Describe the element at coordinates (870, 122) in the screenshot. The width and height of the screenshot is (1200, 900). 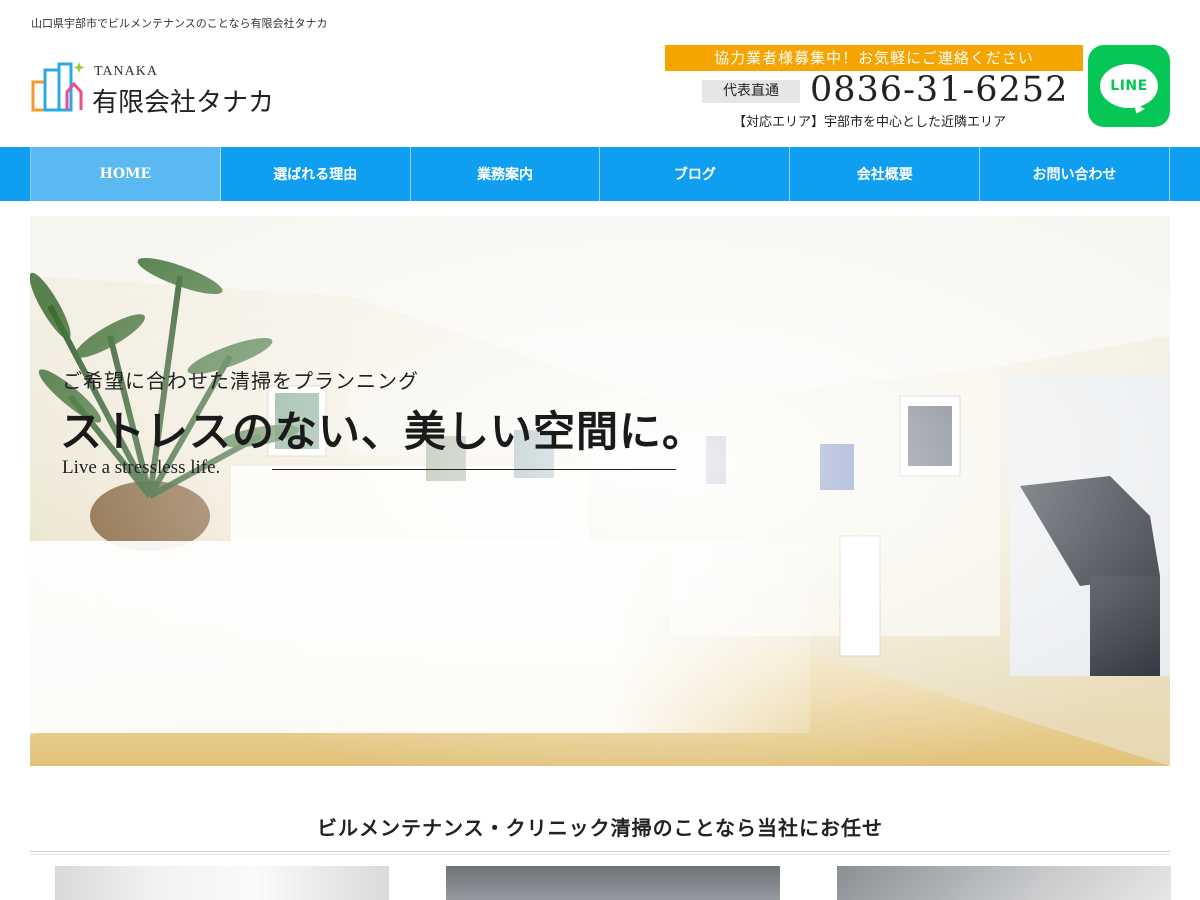
I see `service-area: 【対応エリア】宇部市を中心とした近隣エリア` at that location.